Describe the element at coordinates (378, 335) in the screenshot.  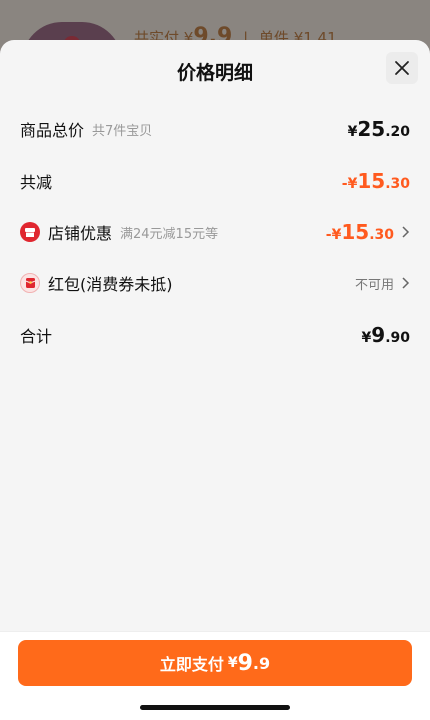
I see `price-integer: 9` at that location.